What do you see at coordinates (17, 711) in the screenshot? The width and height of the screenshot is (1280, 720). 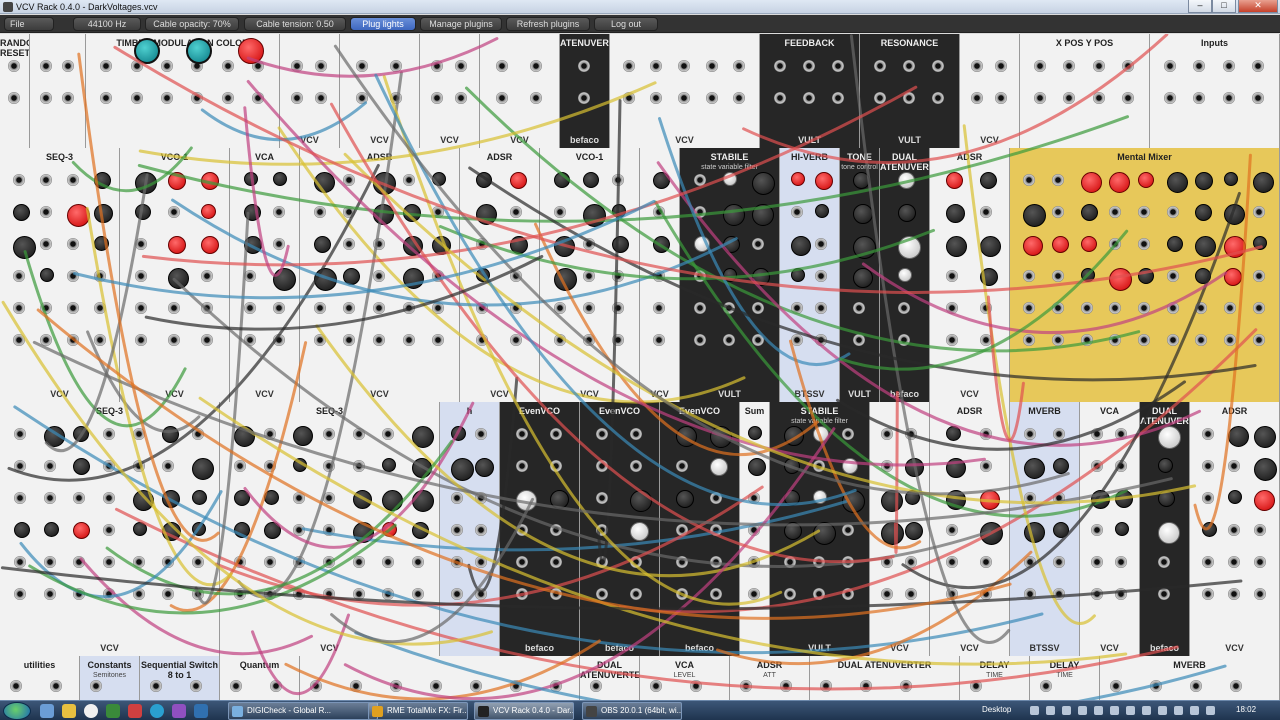 I see `start-button` at bounding box center [17, 711].